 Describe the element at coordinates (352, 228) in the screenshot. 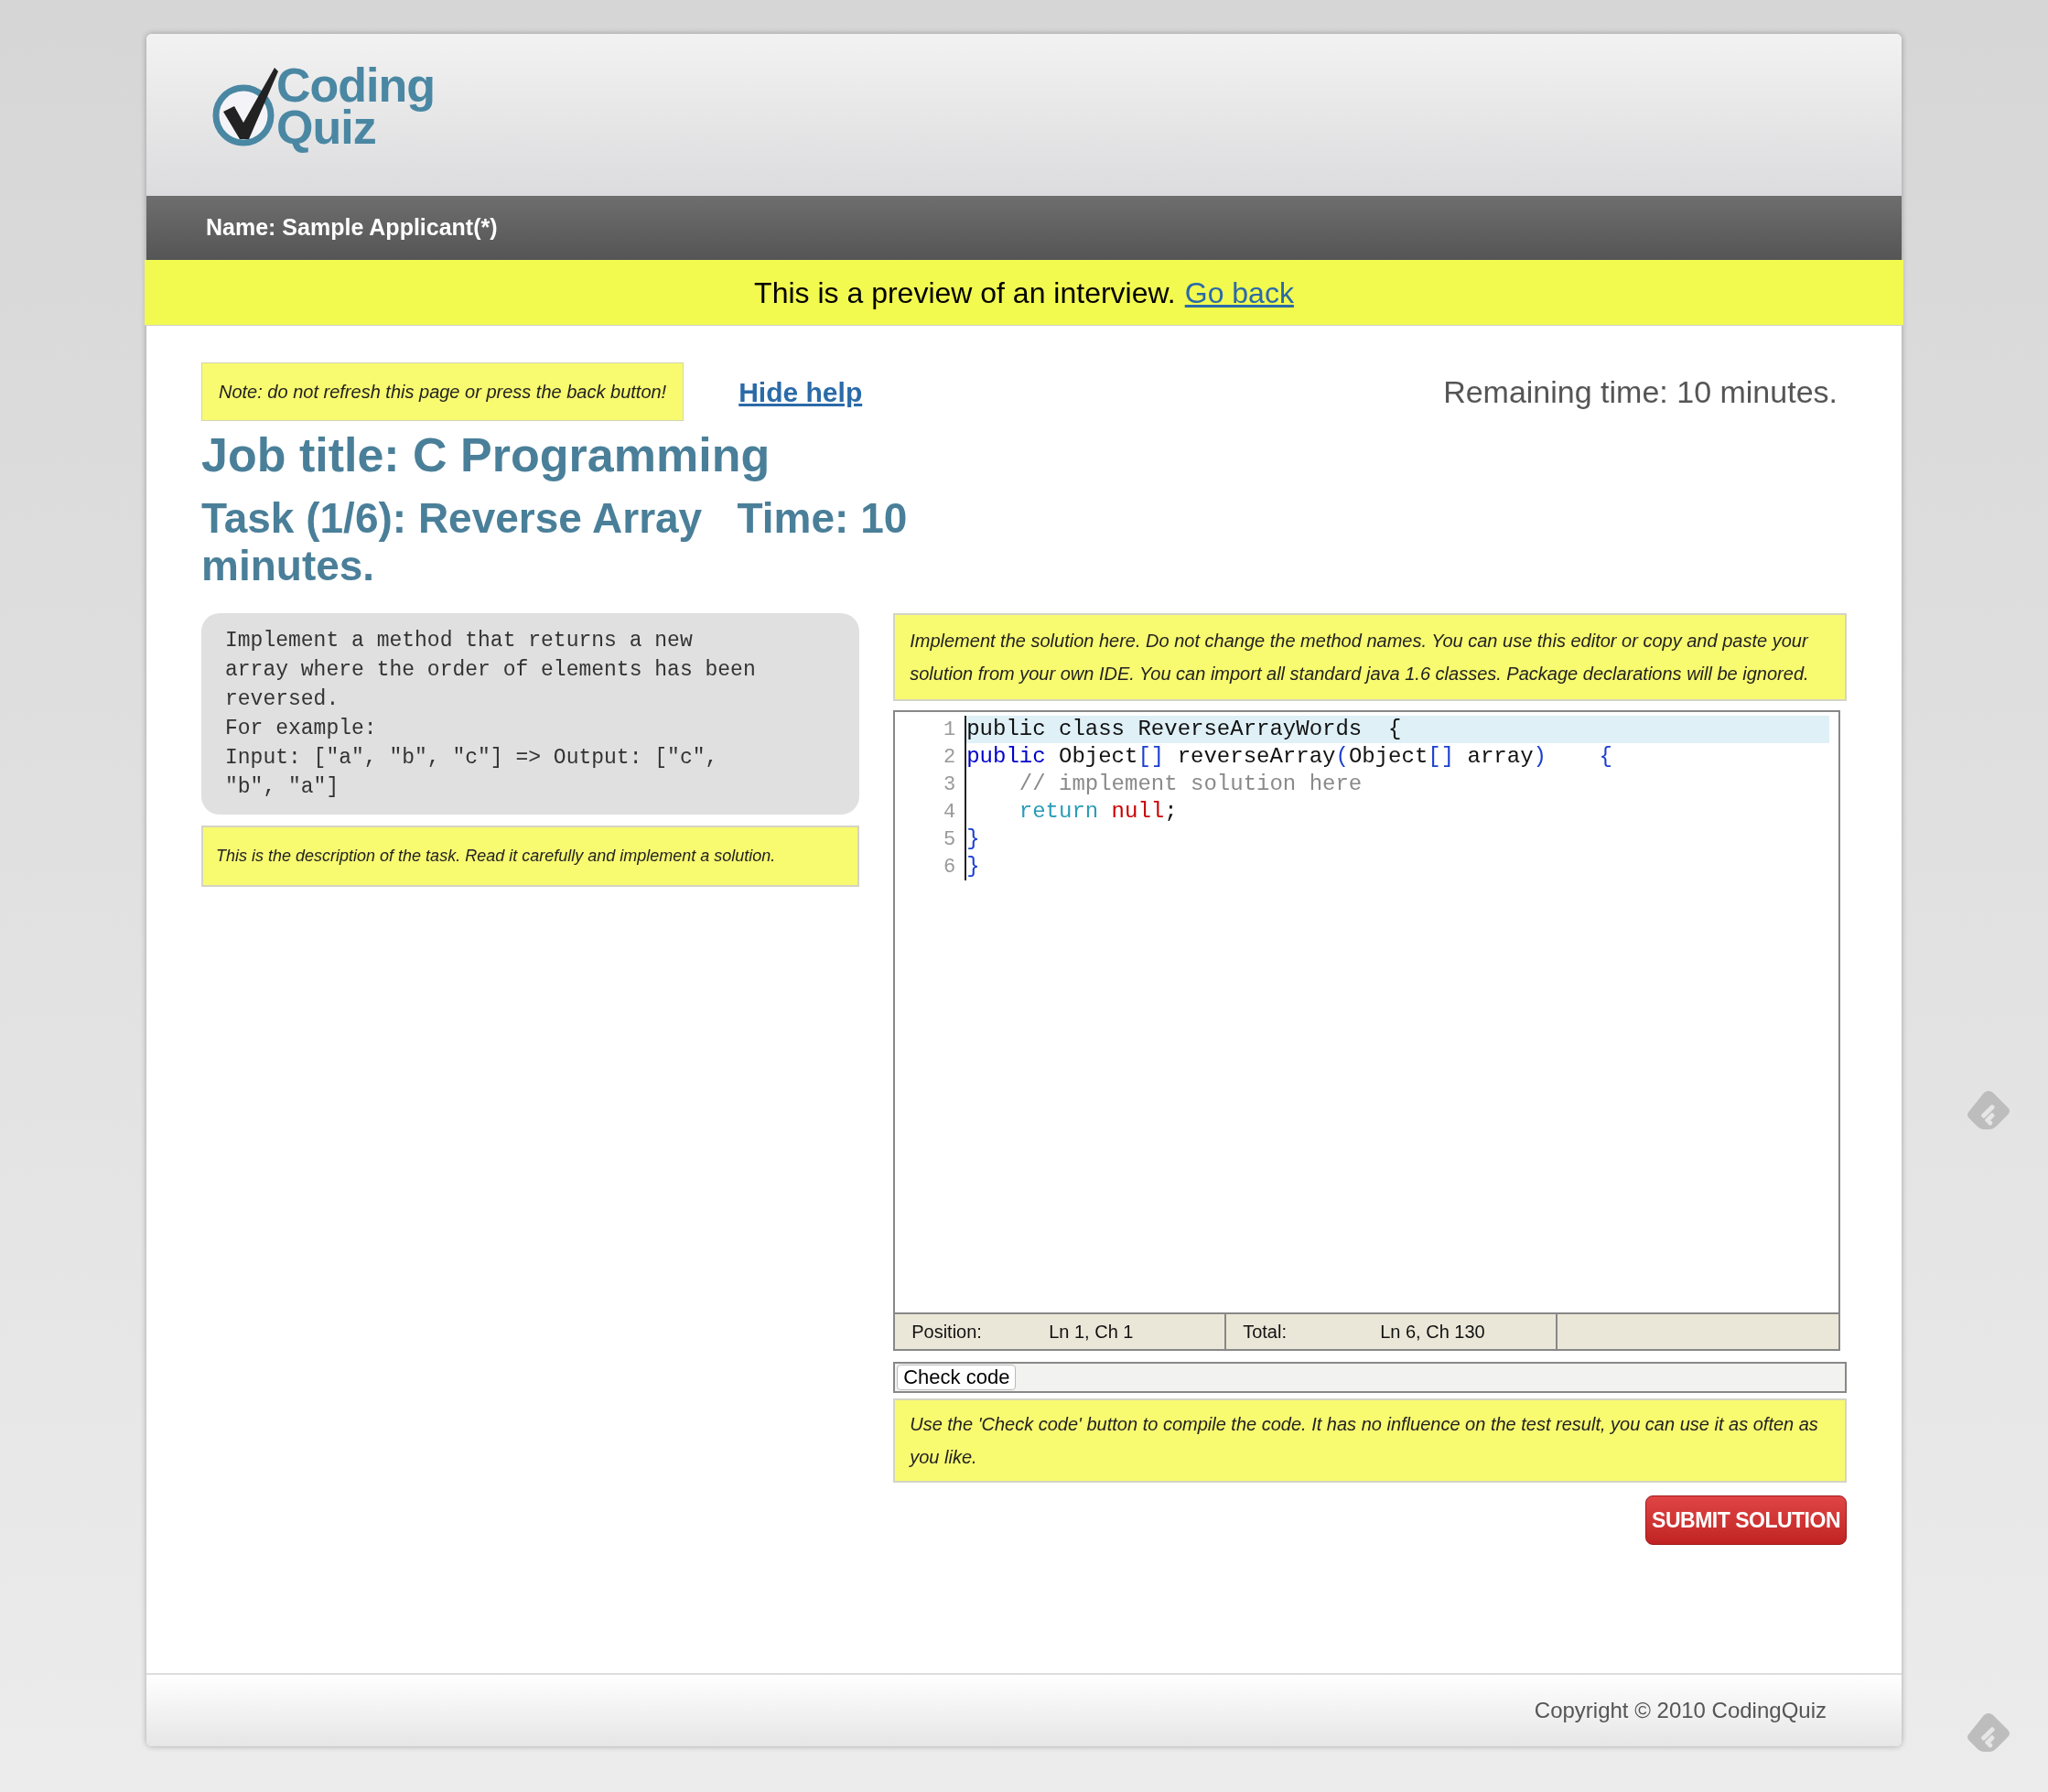

I see `applicant-name: Name: Sample Applicant(*)` at that location.